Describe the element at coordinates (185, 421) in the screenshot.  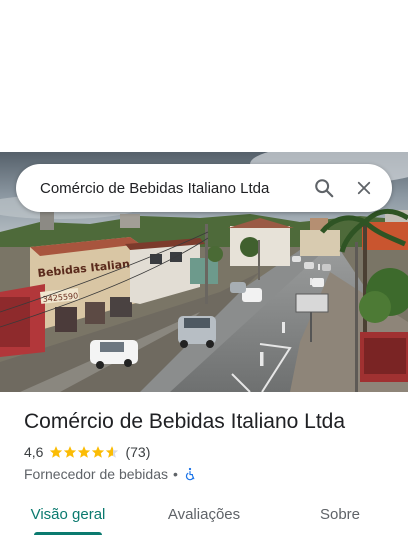
I see `place-title: Comércio de Bebidas Italiano Ltda` at that location.